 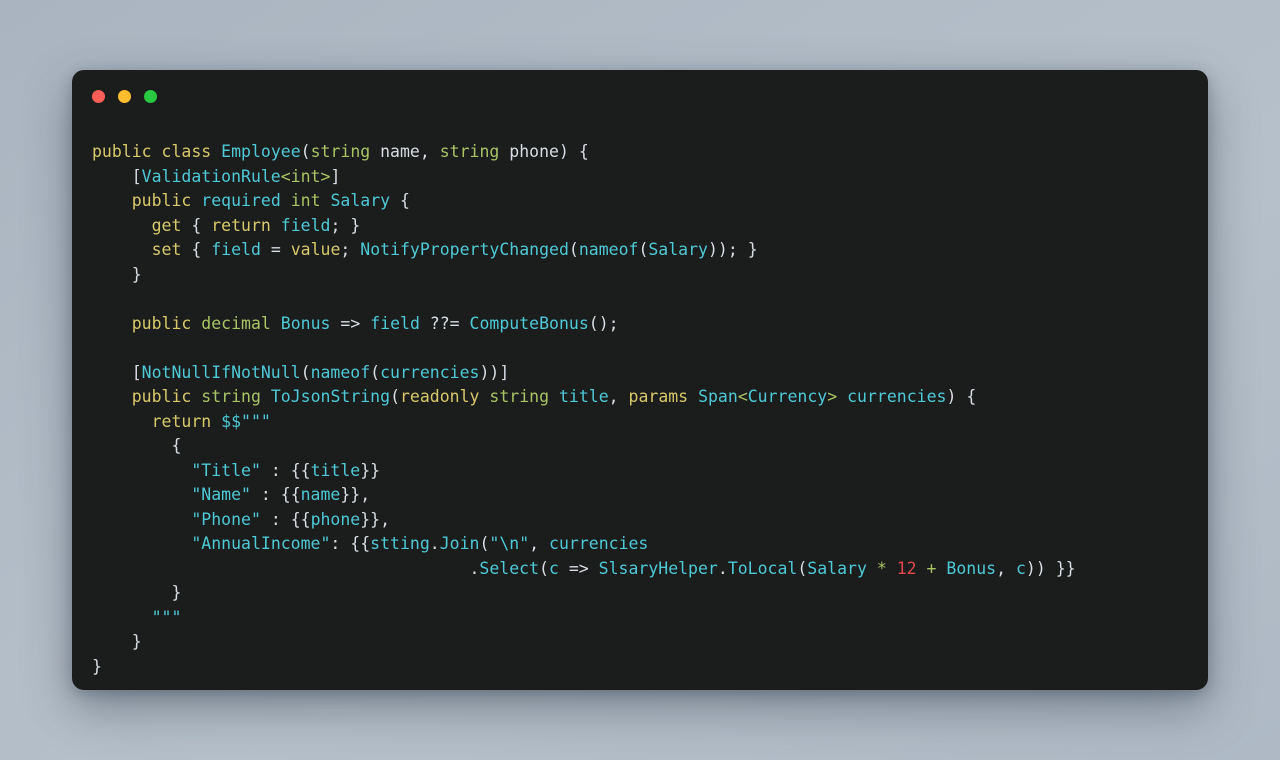 I want to click on code-token: "Name", so click(x=221, y=494).